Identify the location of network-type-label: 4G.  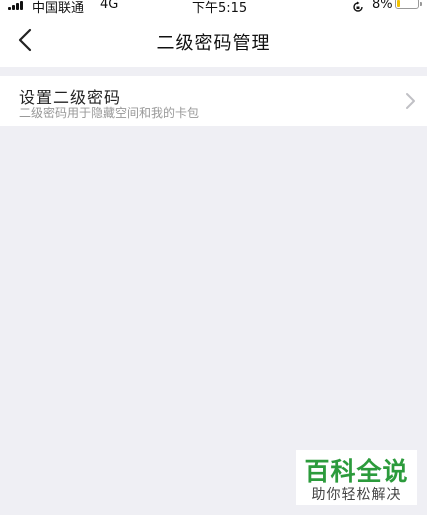
(109, 6).